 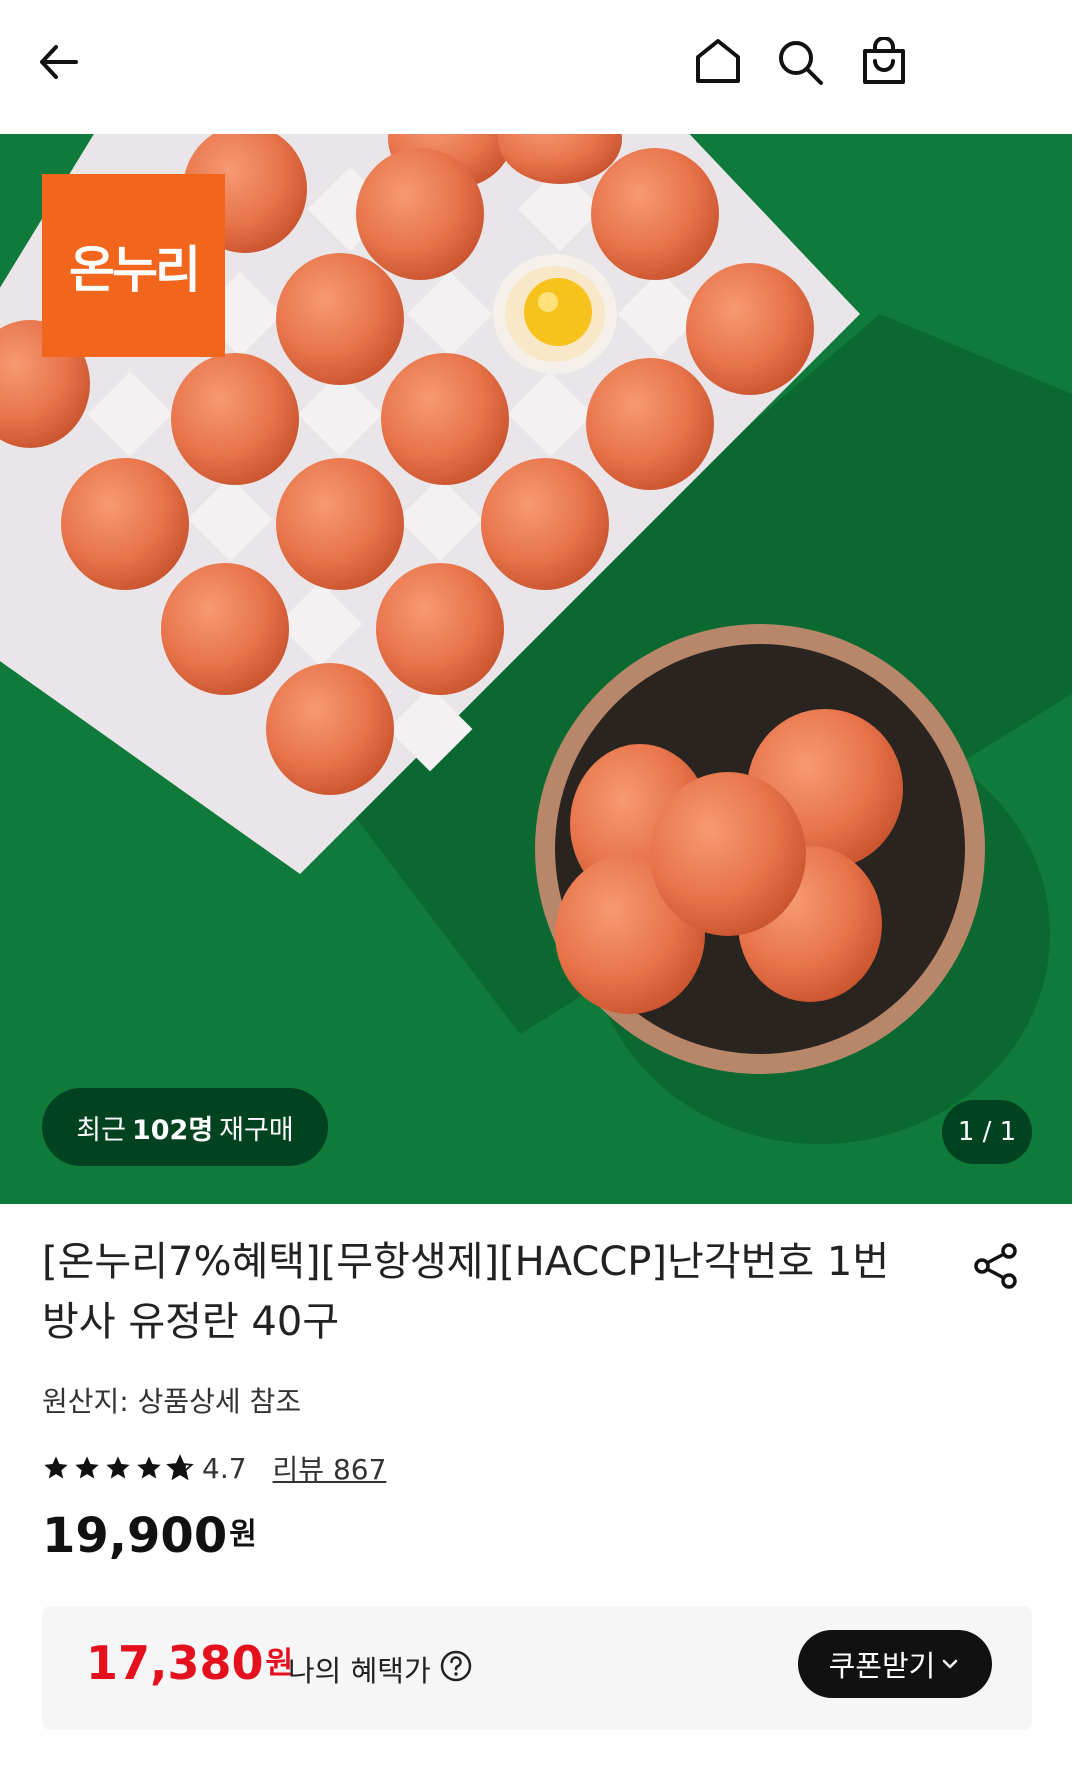 I want to click on coupon-button-label: 쿠폰받기, so click(x=882, y=1666).